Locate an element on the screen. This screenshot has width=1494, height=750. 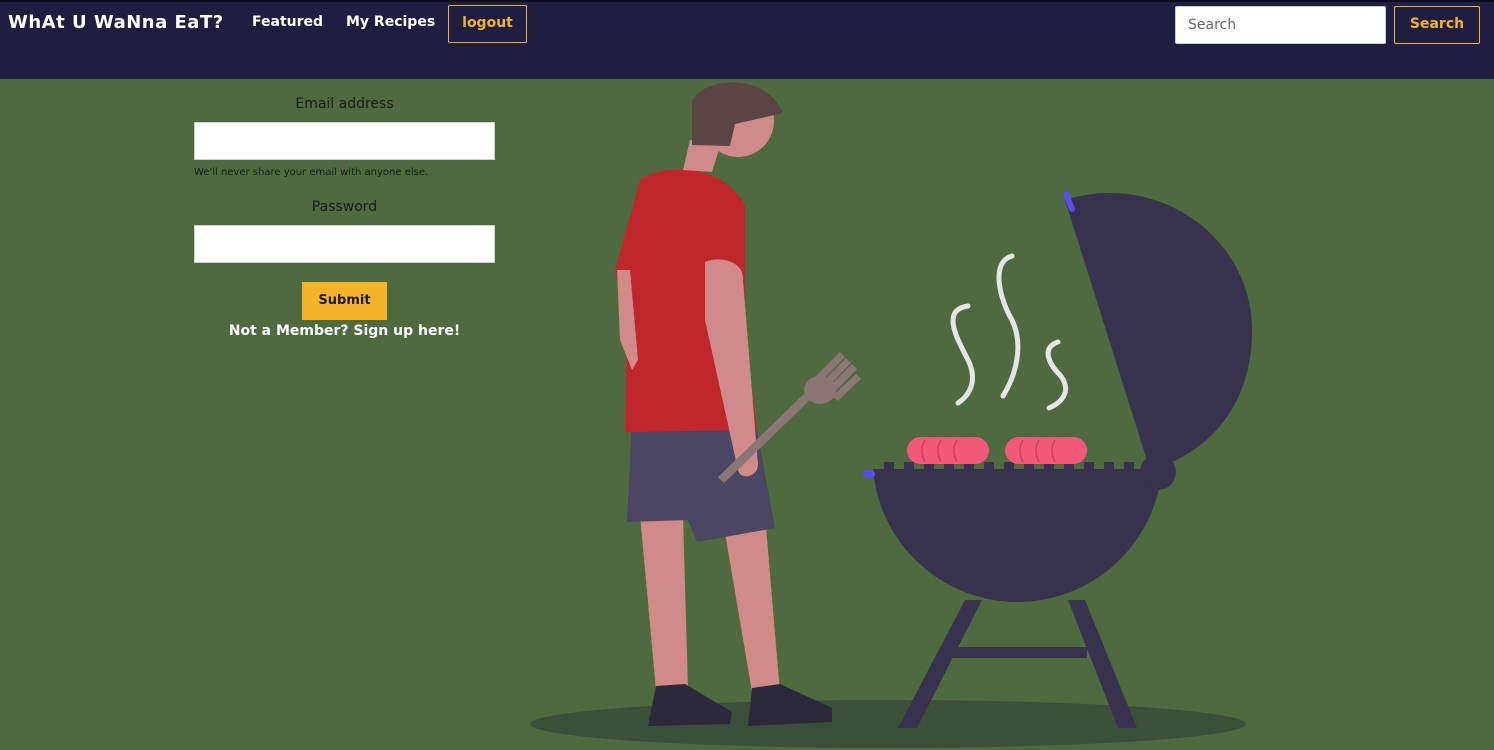
steam is located at coordinates (1009, 332).